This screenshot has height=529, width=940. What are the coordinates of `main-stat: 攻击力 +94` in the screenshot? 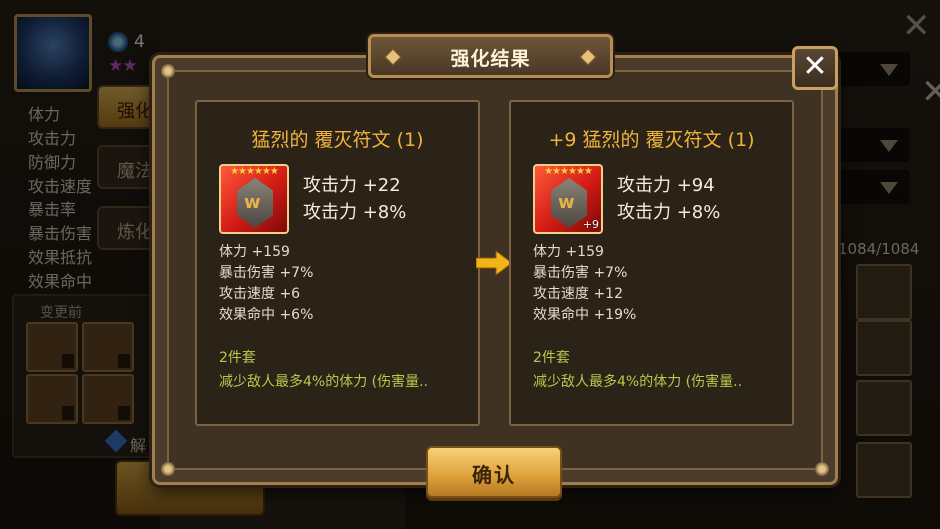 It's located at (666, 185).